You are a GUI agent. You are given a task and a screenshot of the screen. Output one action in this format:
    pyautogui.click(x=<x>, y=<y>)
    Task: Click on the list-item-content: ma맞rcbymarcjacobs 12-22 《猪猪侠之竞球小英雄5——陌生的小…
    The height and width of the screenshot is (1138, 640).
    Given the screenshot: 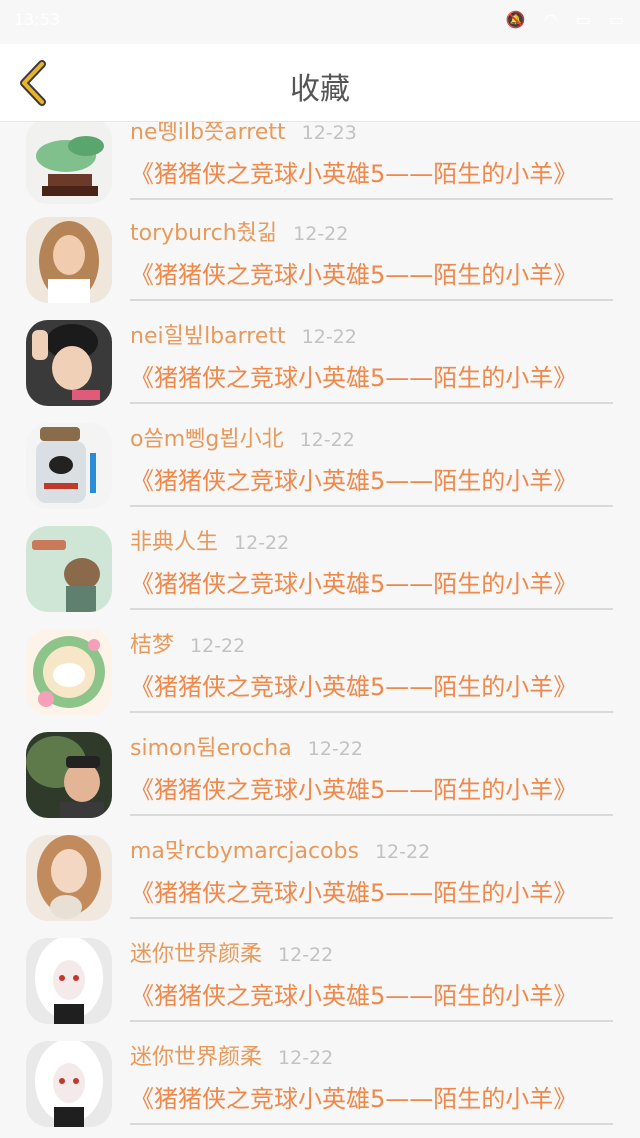 What is the action you would take?
    pyautogui.click(x=371, y=876)
    